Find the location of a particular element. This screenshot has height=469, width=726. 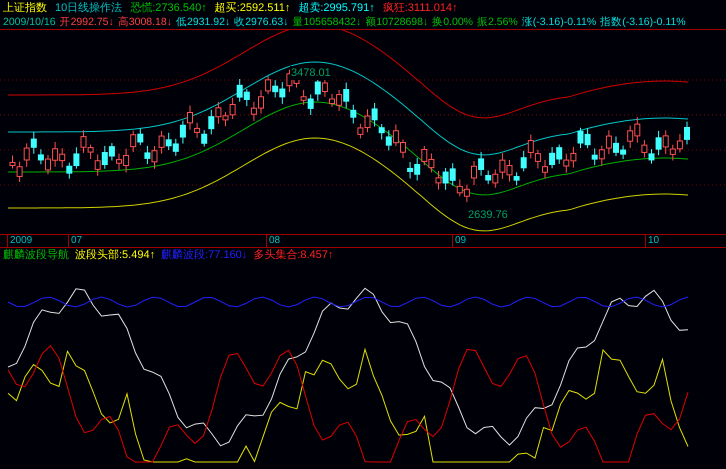

quote-field: 收2976.63 is located at coordinates (259, 22).